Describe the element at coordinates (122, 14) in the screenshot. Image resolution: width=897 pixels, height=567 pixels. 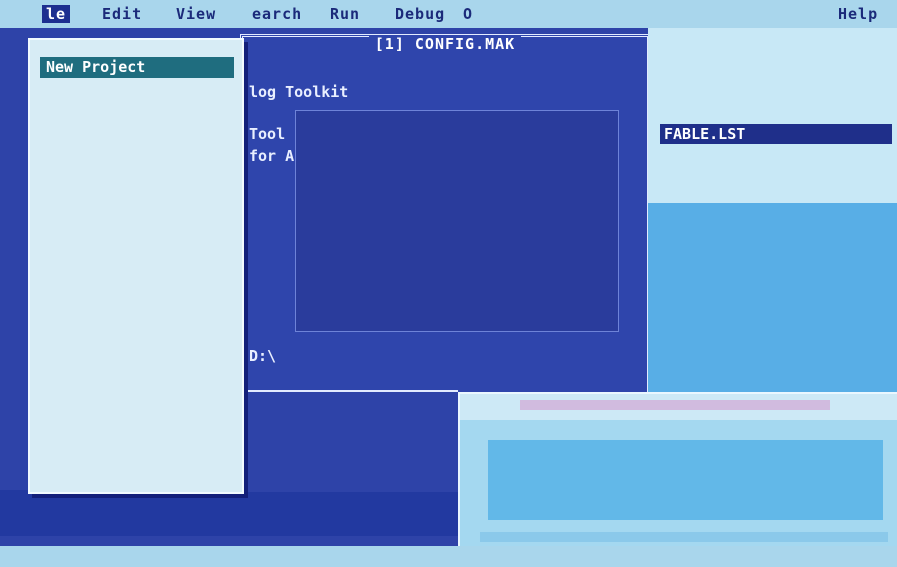
I see `menu-edit: Edit` at that location.